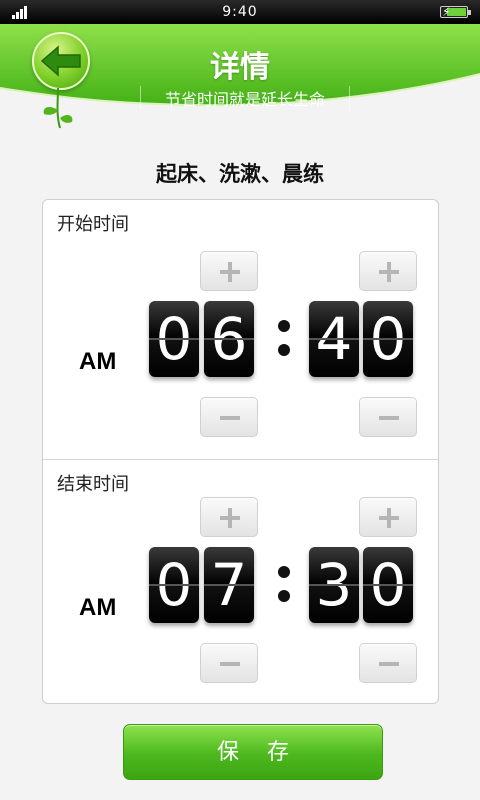 The width and height of the screenshot is (480, 800). What do you see at coordinates (455, 12) in the screenshot?
I see `battery-icon: ⚡` at bounding box center [455, 12].